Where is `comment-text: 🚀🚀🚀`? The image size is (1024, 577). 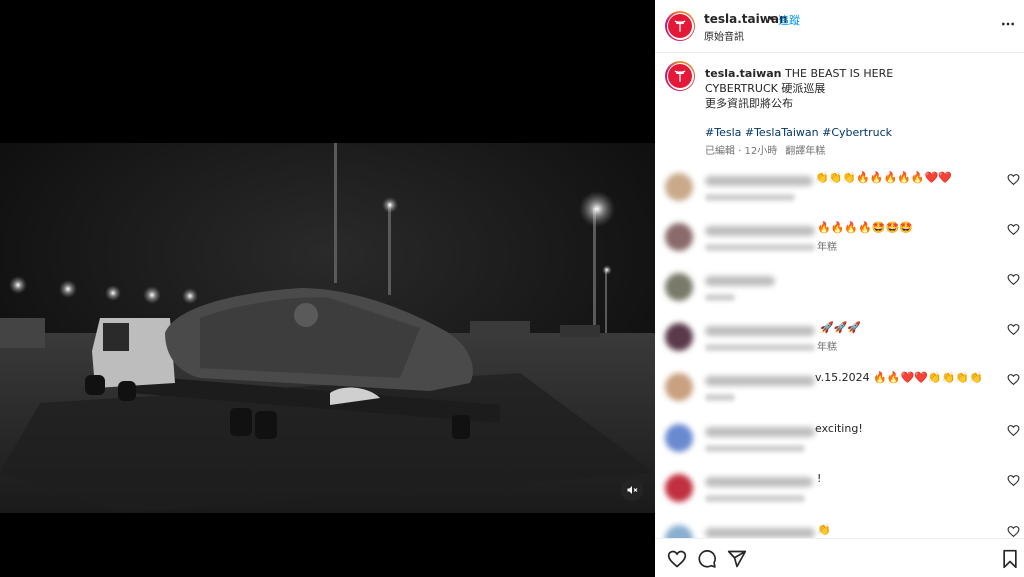
comment-text: 🚀🚀🚀 is located at coordinates (841, 327).